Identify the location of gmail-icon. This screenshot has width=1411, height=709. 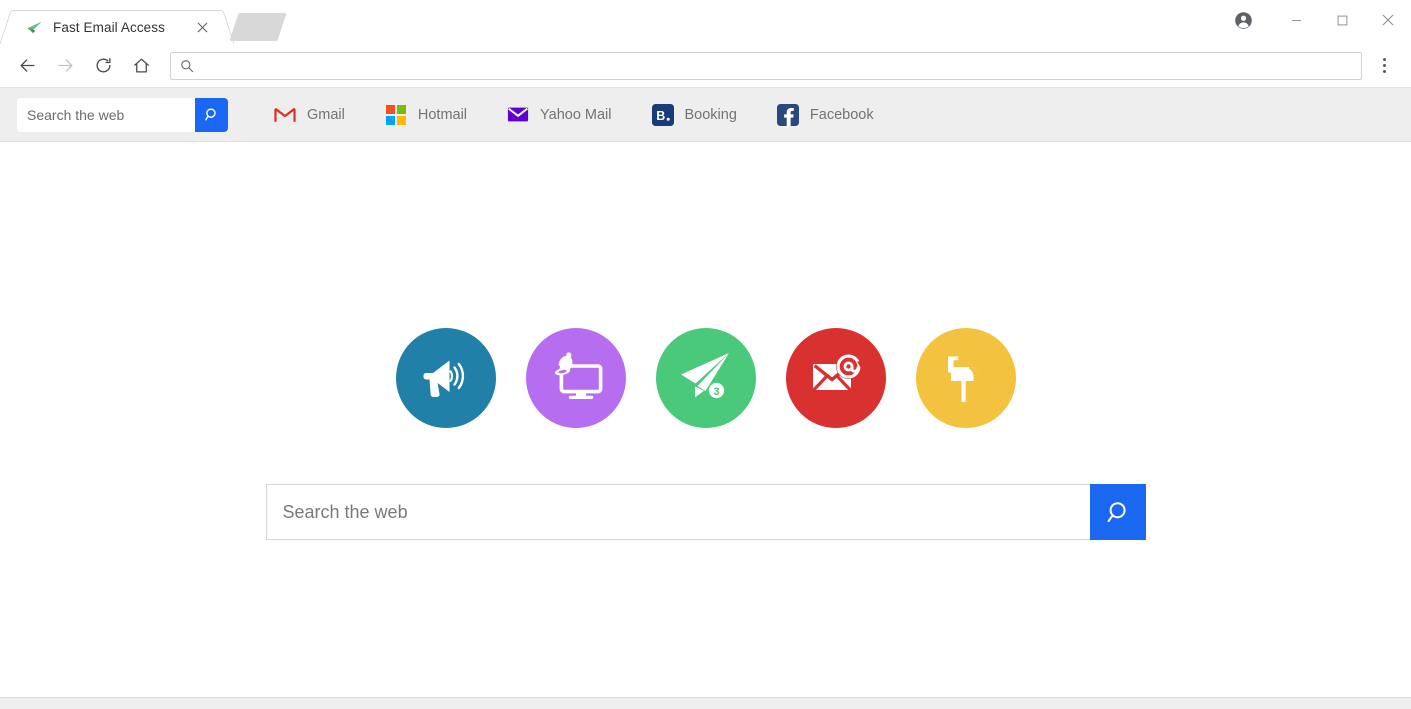
(285, 115).